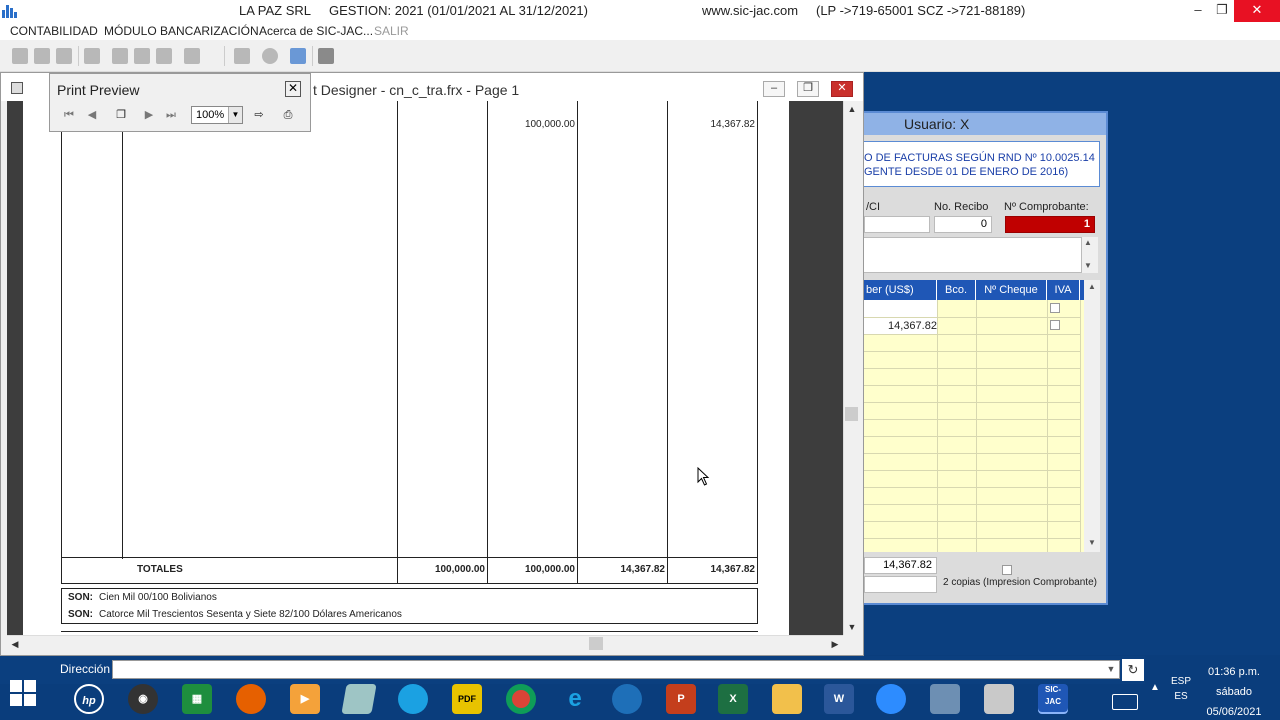 The height and width of the screenshot is (720, 1280). Describe the element at coordinates (956, 290) in the screenshot. I see `grid-header-banco: Bco.` at that location.